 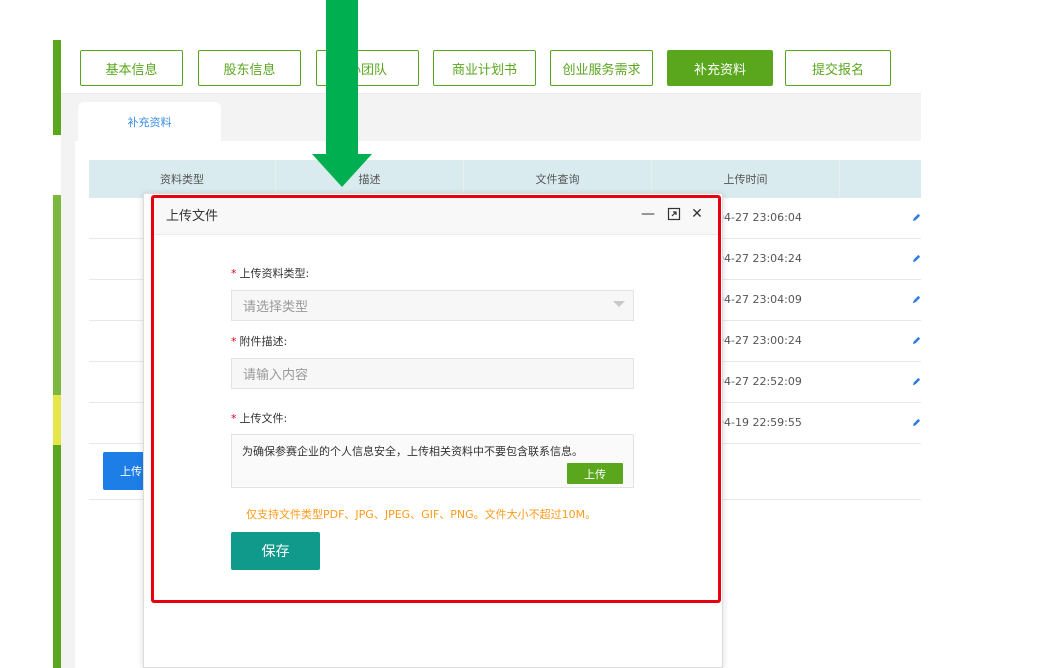 What do you see at coordinates (342, 78) in the screenshot?
I see `arrow-shaft` at bounding box center [342, 78].